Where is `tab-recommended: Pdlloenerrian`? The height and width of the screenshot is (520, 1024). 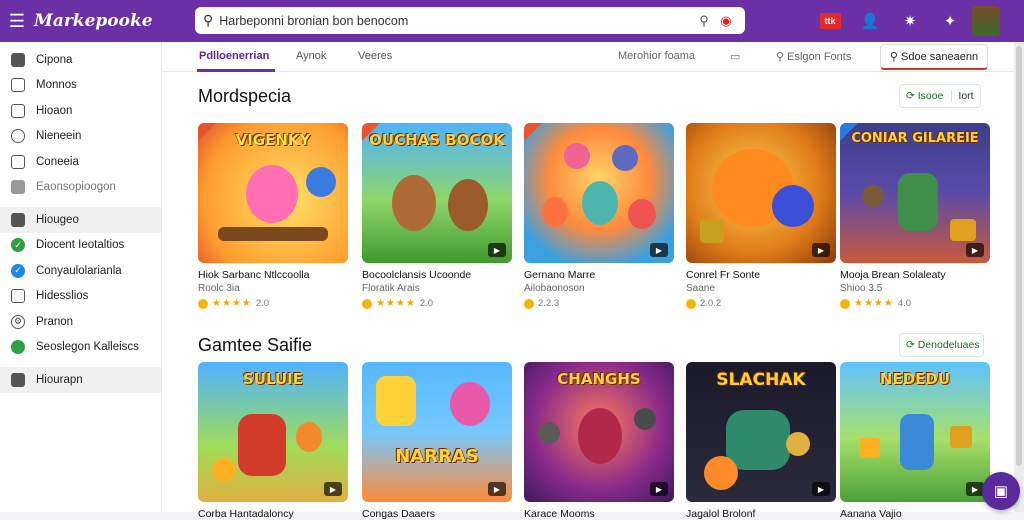
tab-recommended: Pdlloenerrian is located at coordinates (234, 56).